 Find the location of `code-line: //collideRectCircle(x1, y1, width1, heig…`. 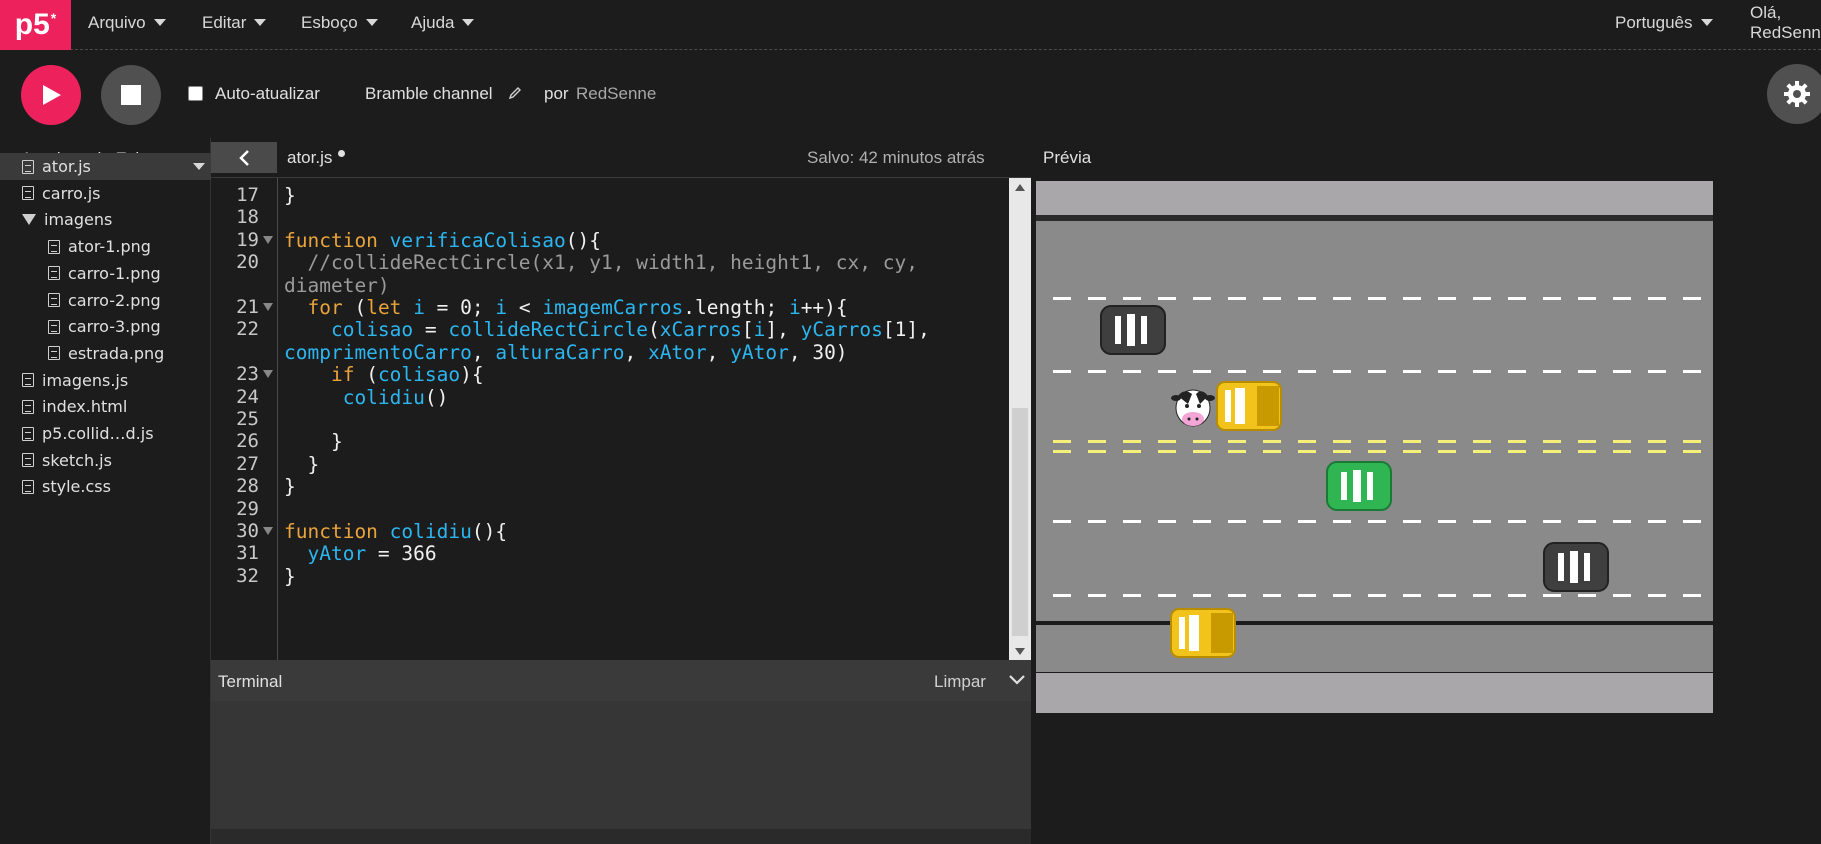

code-line: //collideRectCircle(x1, y1, width1, heig… is located at coordinates (601, 262).